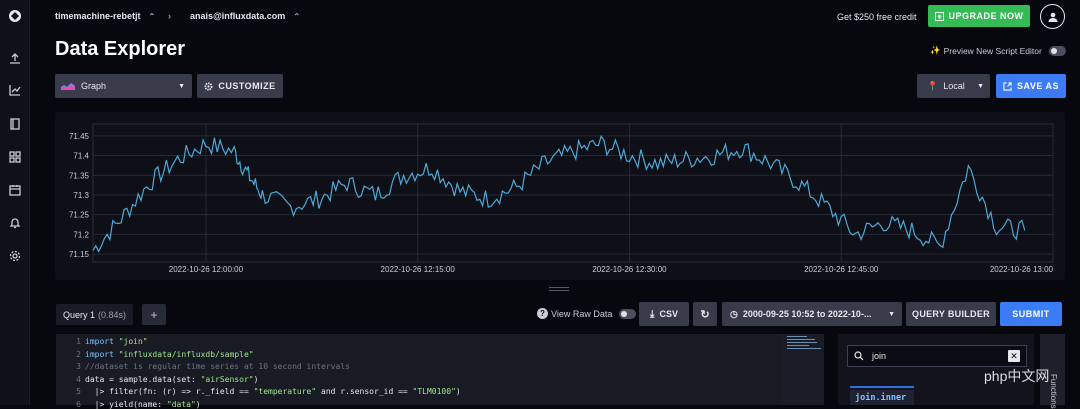 This screenshot has height=409, width=1080. Describe the element at coordinates (937, 356) in the screenshot. I see `function-search-input: join ✕` at that location.